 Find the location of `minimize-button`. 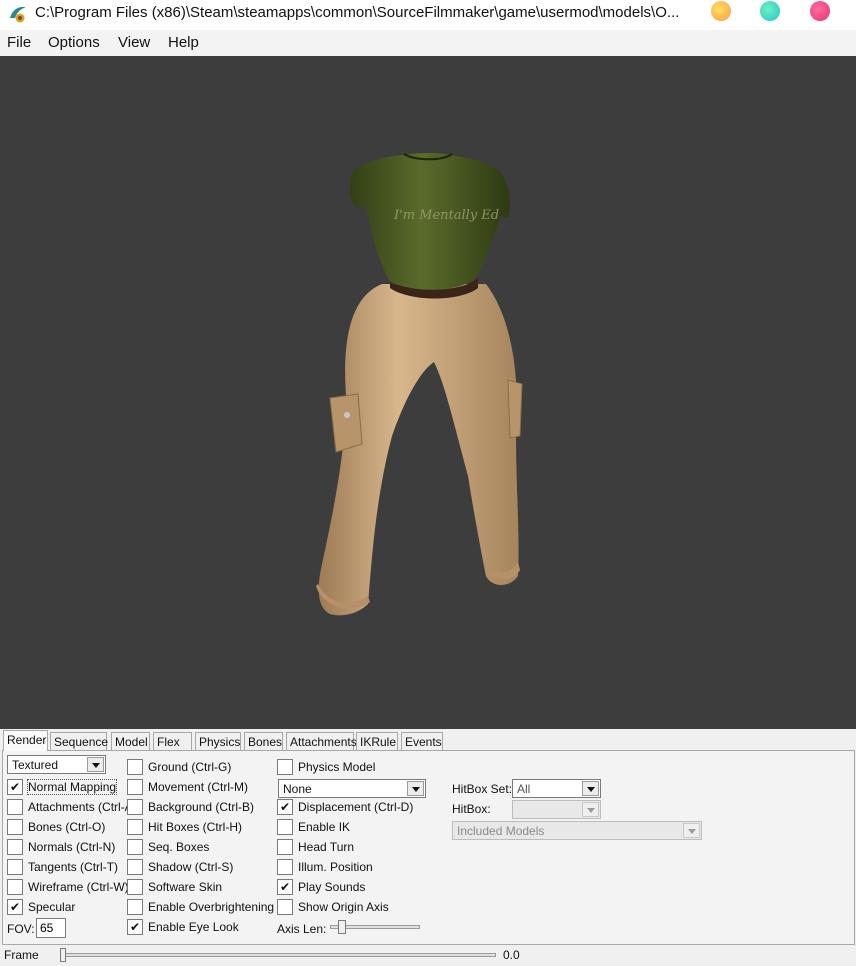

minimize-button is located at coordinates (721, 11).